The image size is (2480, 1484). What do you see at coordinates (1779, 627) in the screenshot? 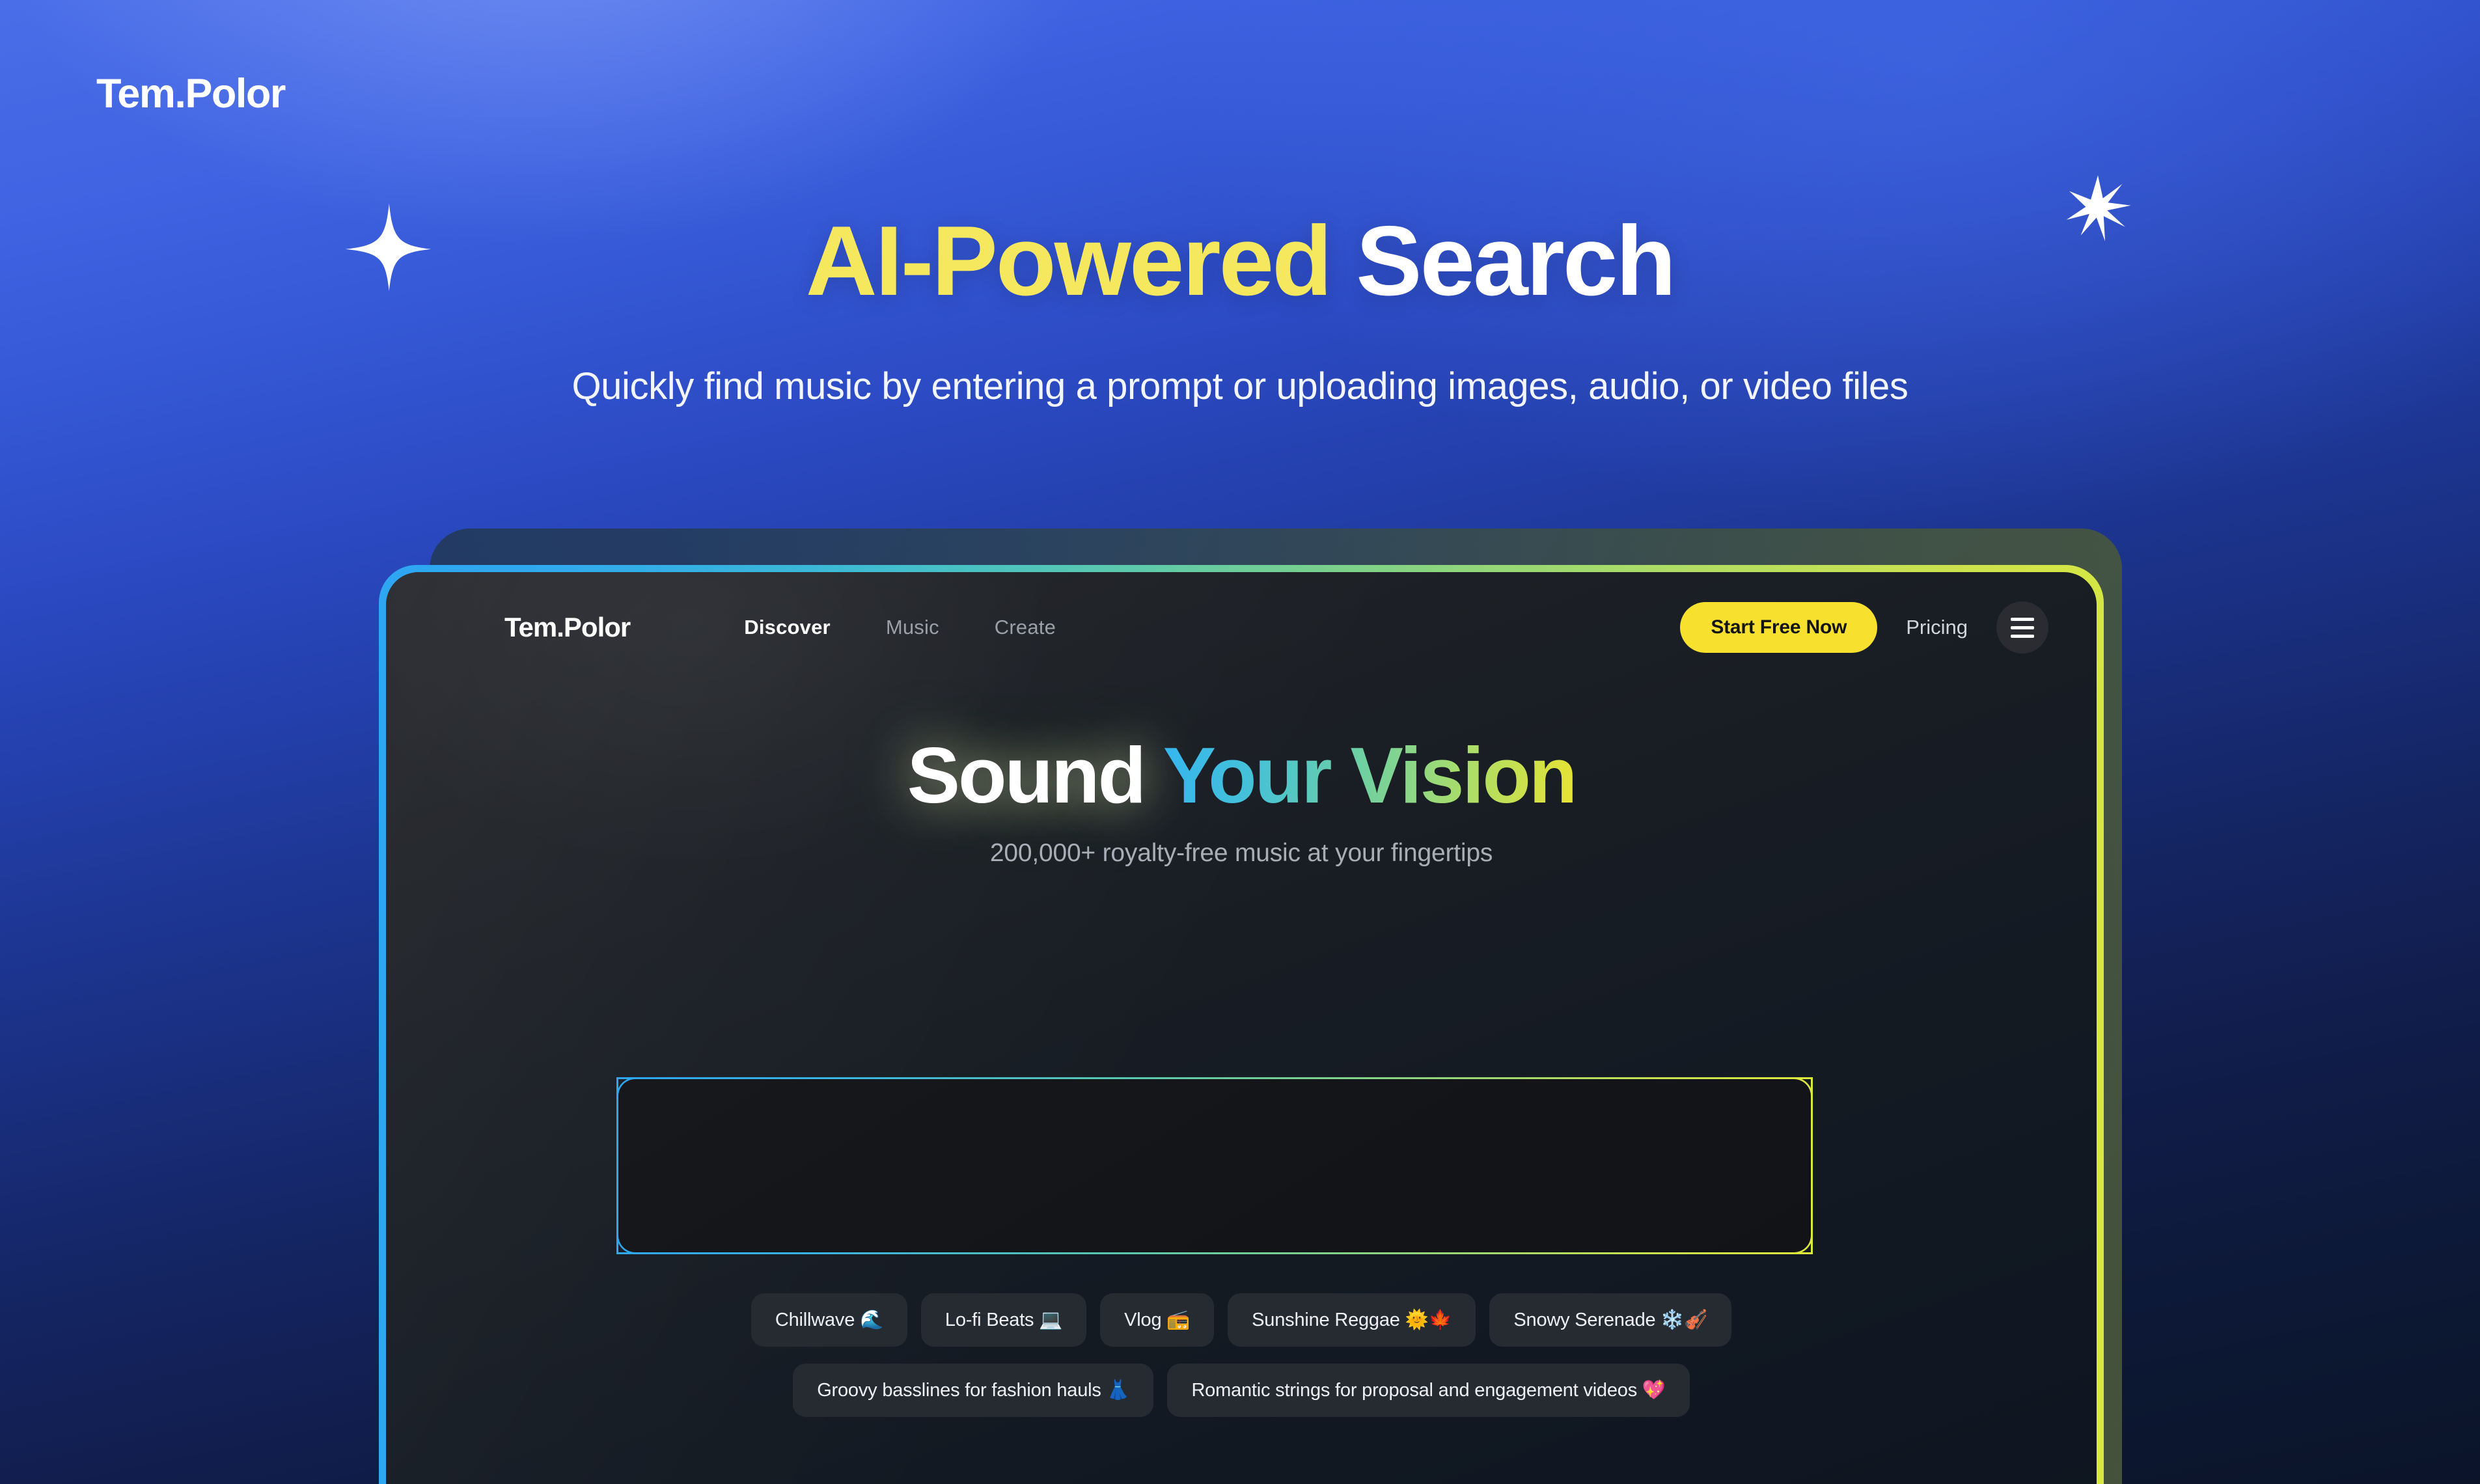
I see `start-free-now-button: Start Free Now` at bounding box center [1779, 627].